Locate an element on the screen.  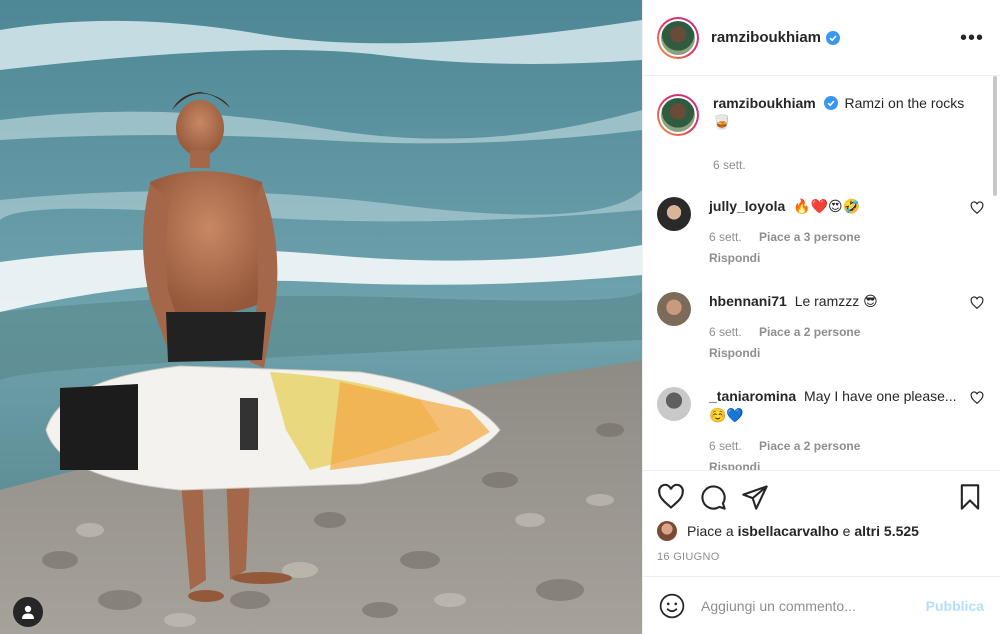
author-avatar is located at coordinates (678, 37).